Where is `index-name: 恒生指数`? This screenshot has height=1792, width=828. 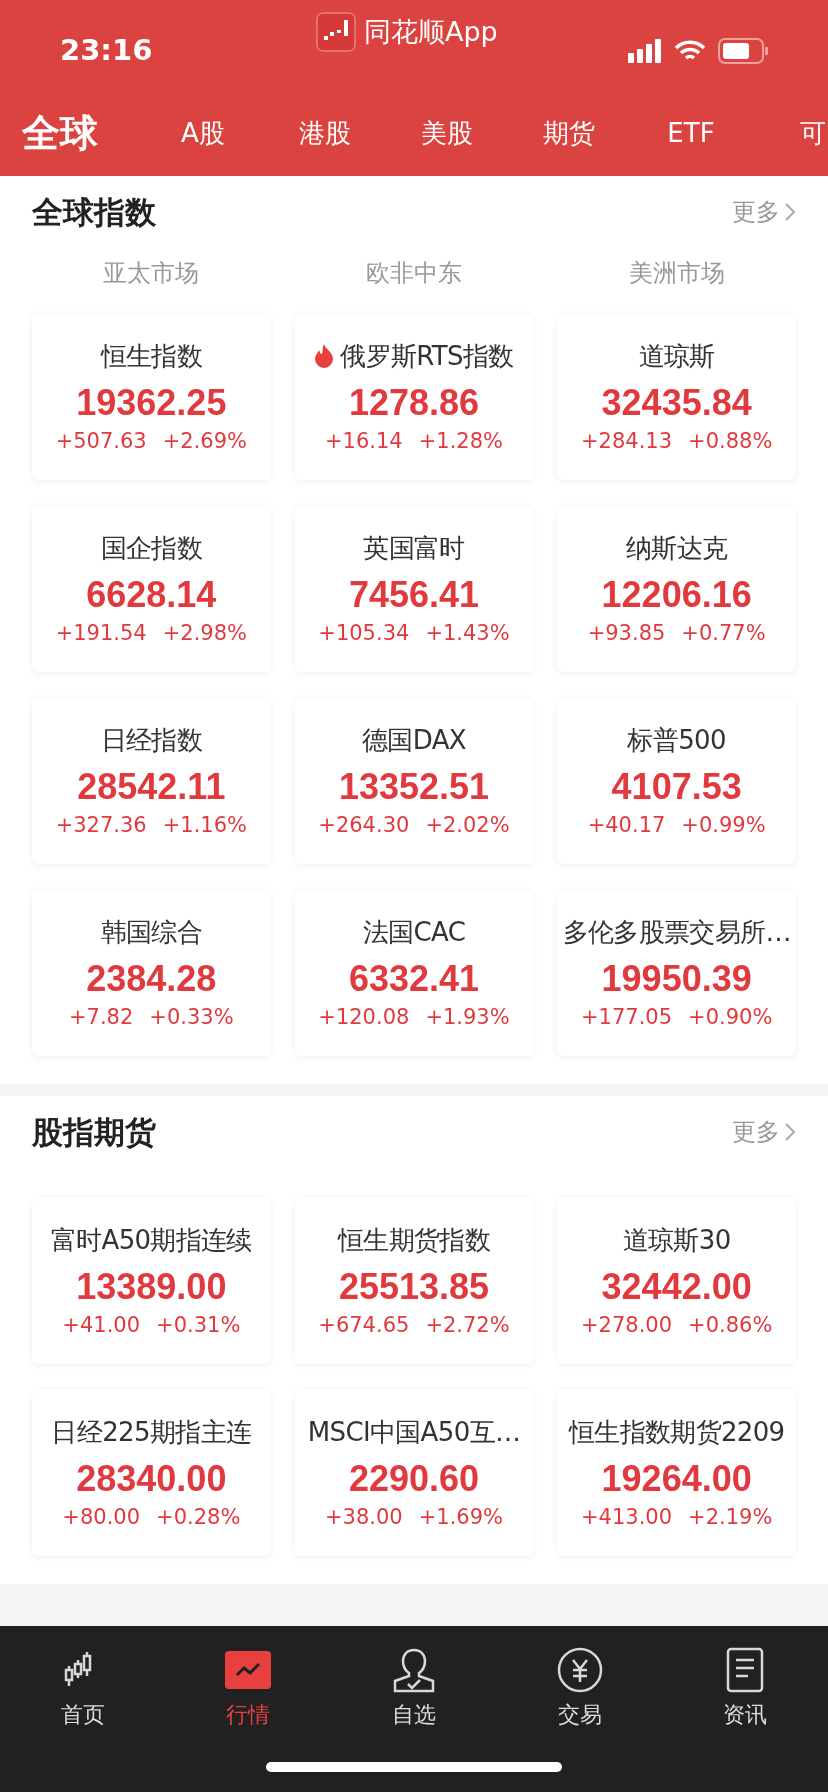 index-name: 恒生指数 is located at coordinates (151, 356).